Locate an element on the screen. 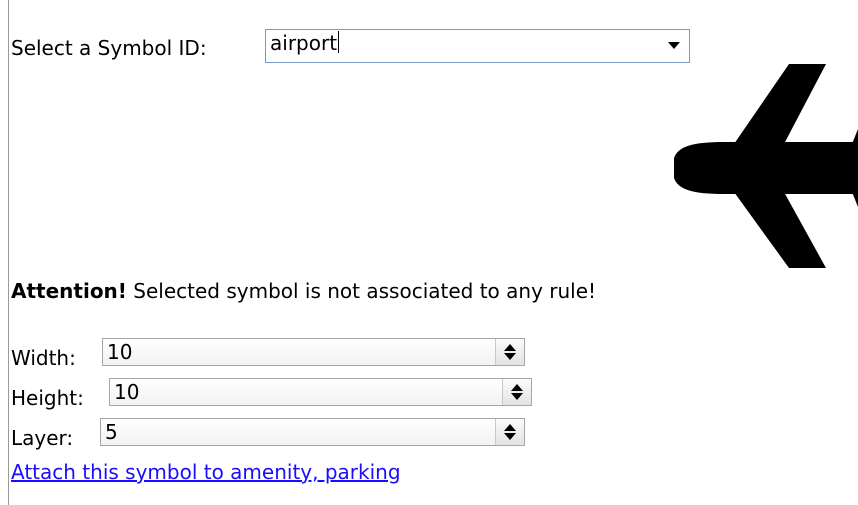 The image size is (858, 505). width-spin-buttons is located at coordinates (509, 352).